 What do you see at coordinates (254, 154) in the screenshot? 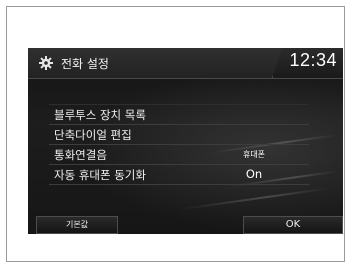
I see `ringtone-value: 휴대폰` at bounding box center [254, 154].